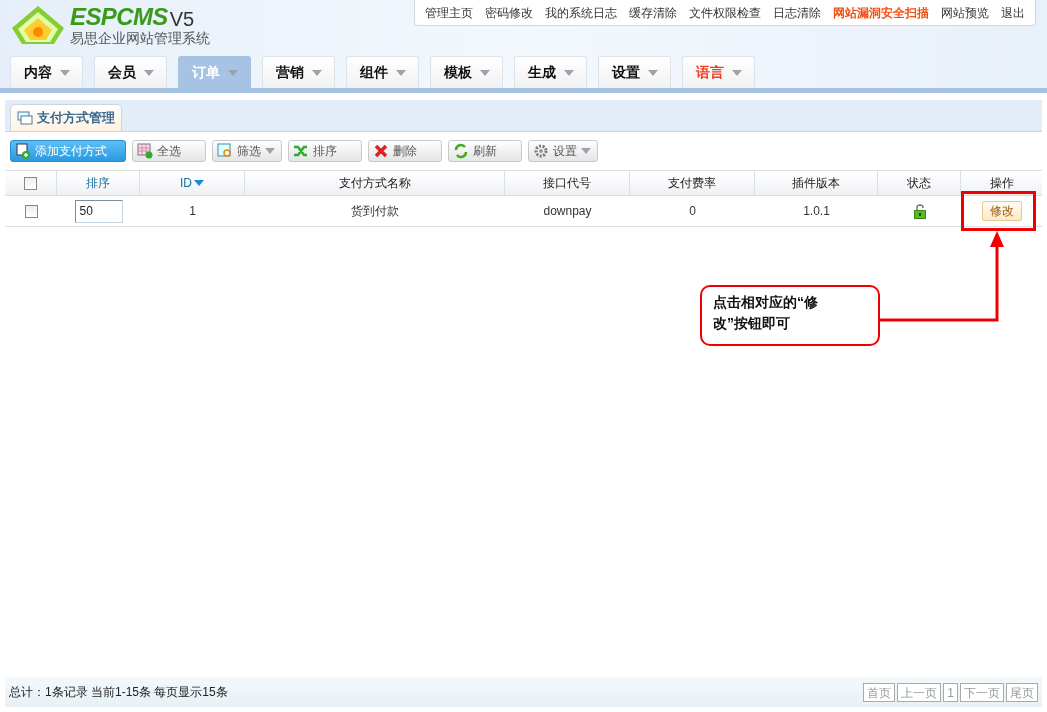 The height and width of the screenshot is (712, 1047). I want to click on nav-tab: 语言, so click(718, 72).